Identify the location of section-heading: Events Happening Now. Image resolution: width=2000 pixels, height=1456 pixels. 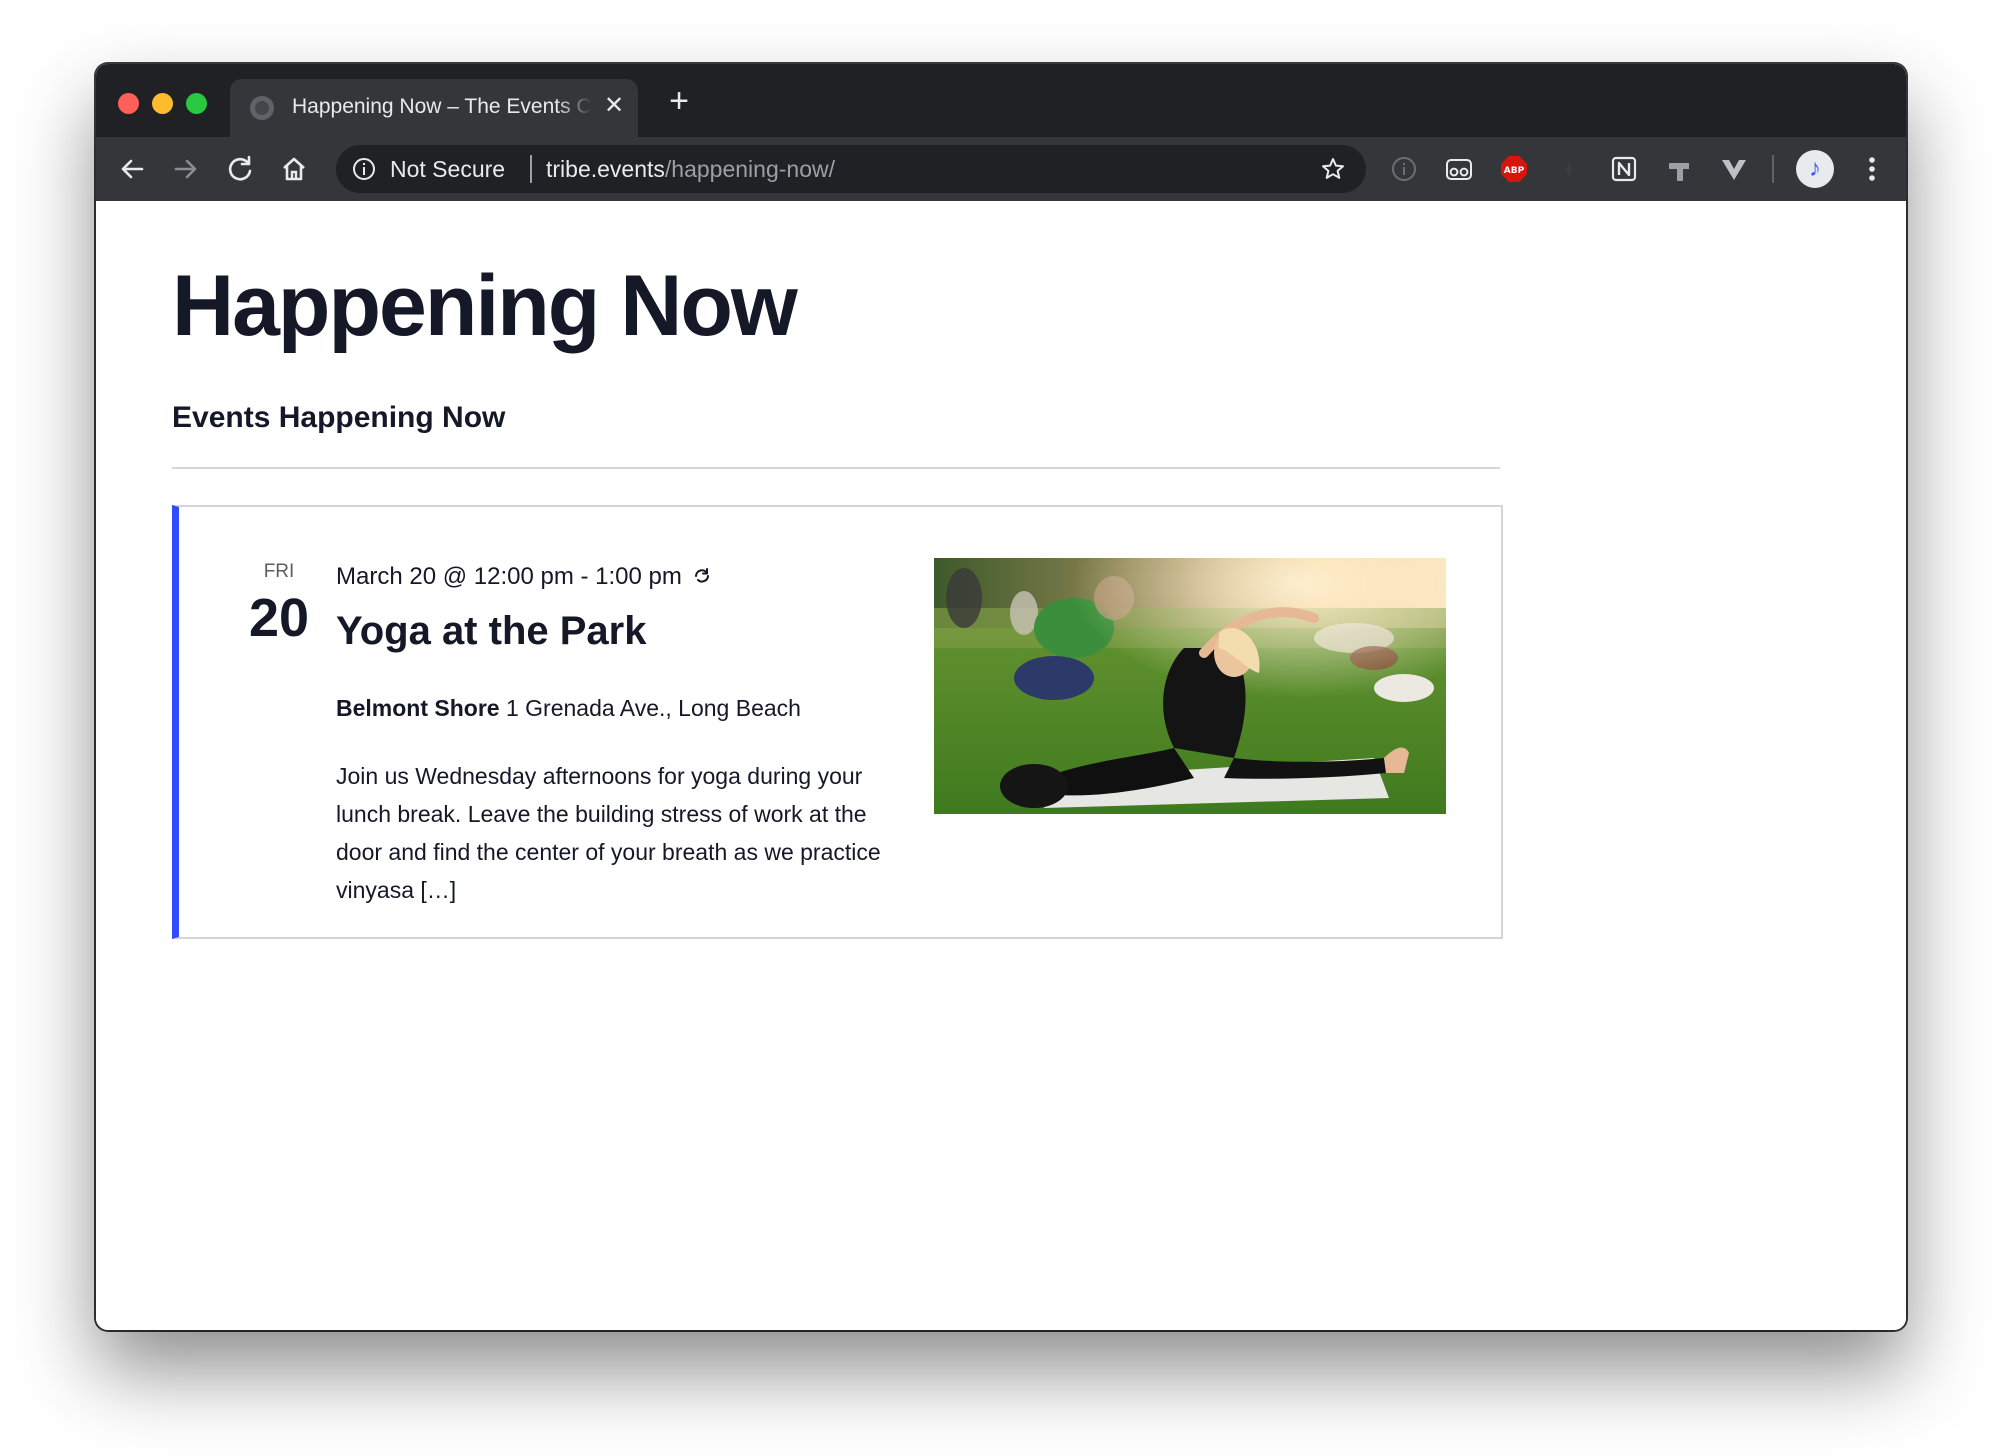
(339, 417).